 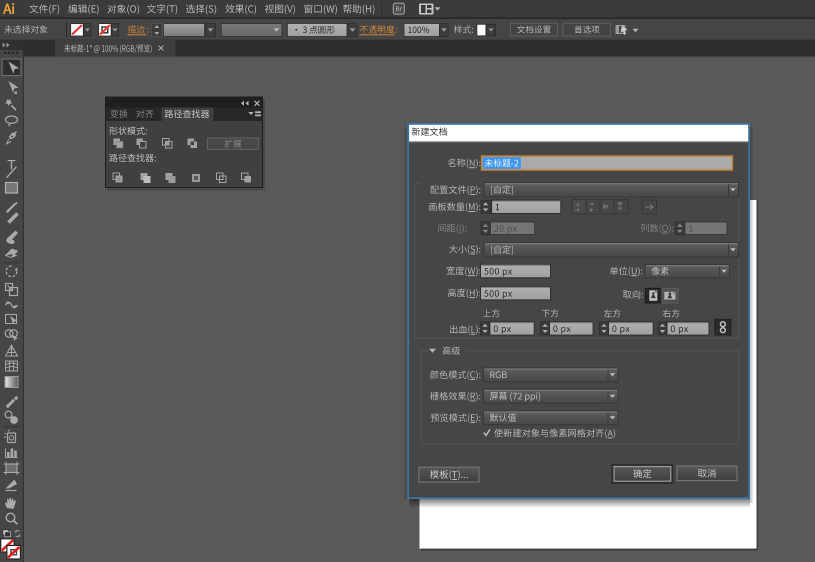 I want to click on svg-text: T, so click(x=11, y=165).